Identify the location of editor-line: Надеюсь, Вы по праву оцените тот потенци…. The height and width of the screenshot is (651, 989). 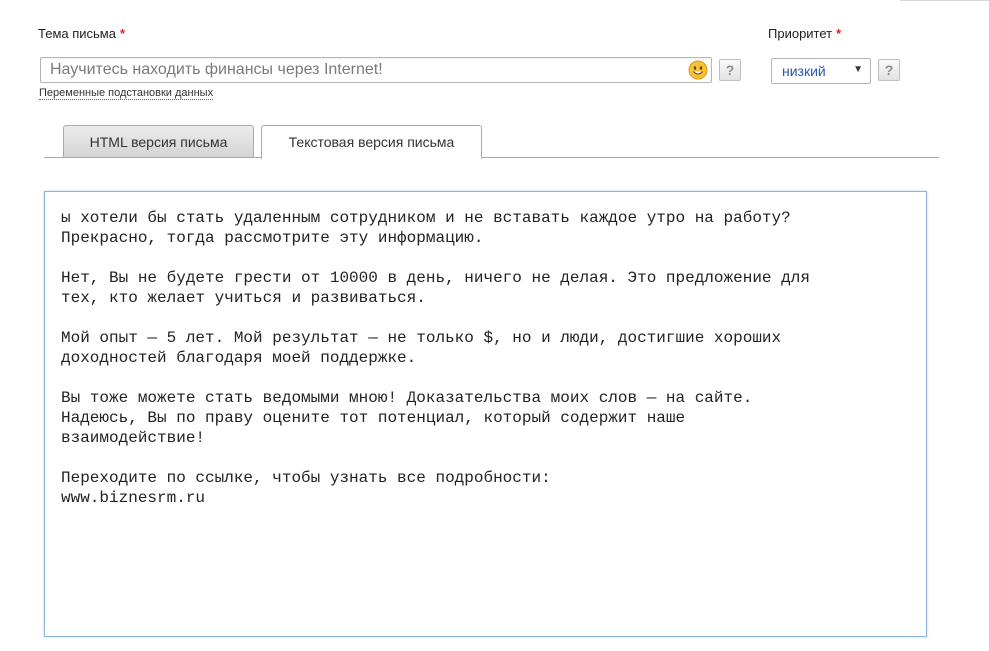
(373, 418).